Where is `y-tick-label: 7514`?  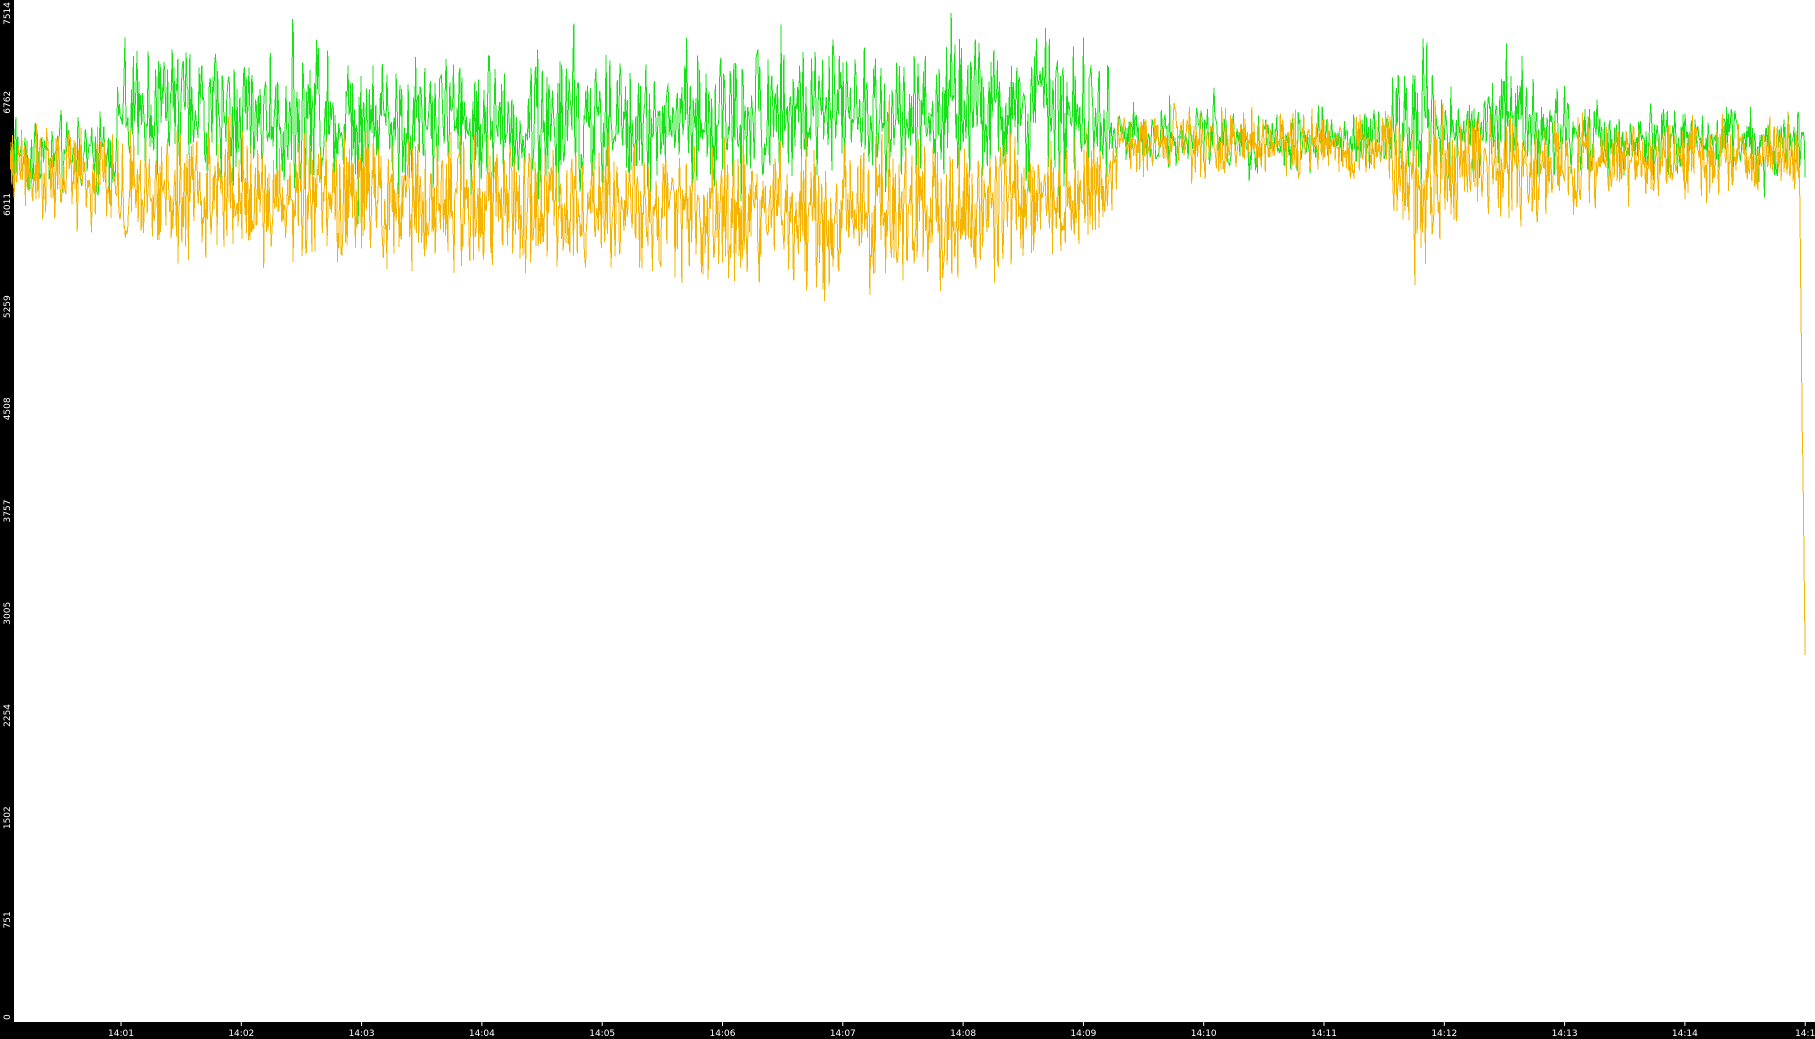
y-tick-label: 7514 is located at coordinates (8, 13).